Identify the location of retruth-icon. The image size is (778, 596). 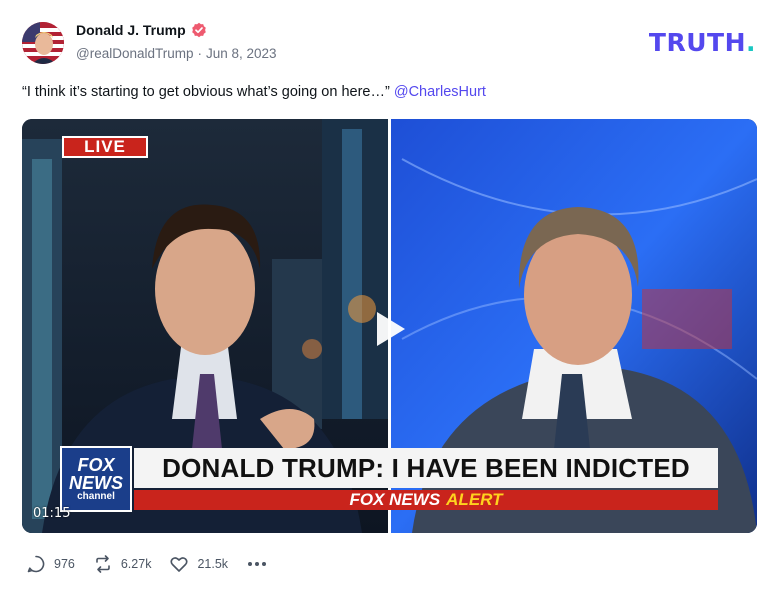
(103, 564).